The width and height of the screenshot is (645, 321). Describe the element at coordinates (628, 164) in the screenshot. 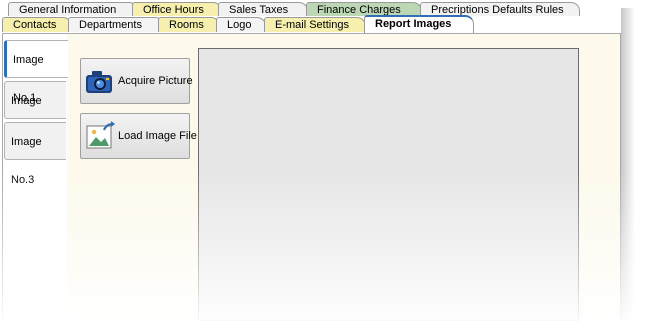

I see `window-shadow` at that location.